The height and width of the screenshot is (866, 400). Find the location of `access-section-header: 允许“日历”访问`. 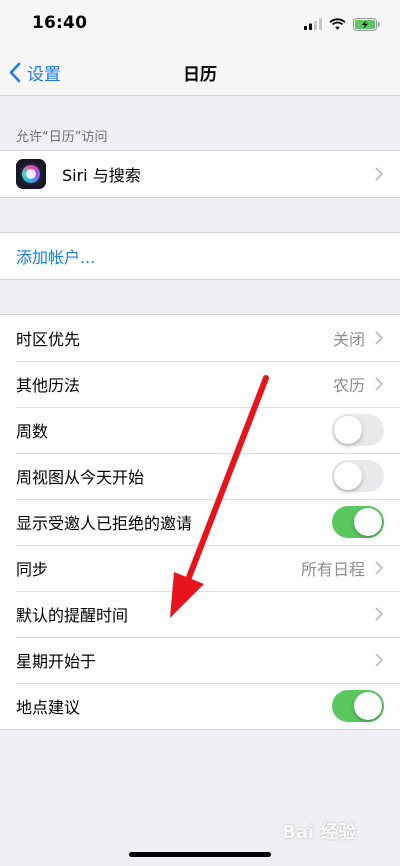

access-section-header: 允许“日历”访问 is located at coordinates (62, 137).